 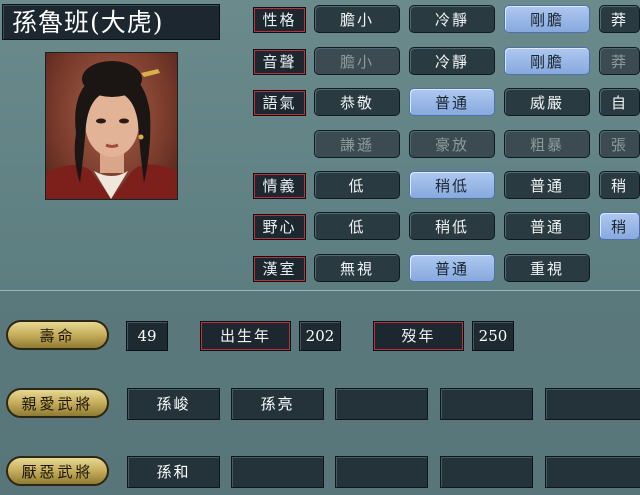 I want to click on option-tone-4: 自, so click(x=619, y=102).